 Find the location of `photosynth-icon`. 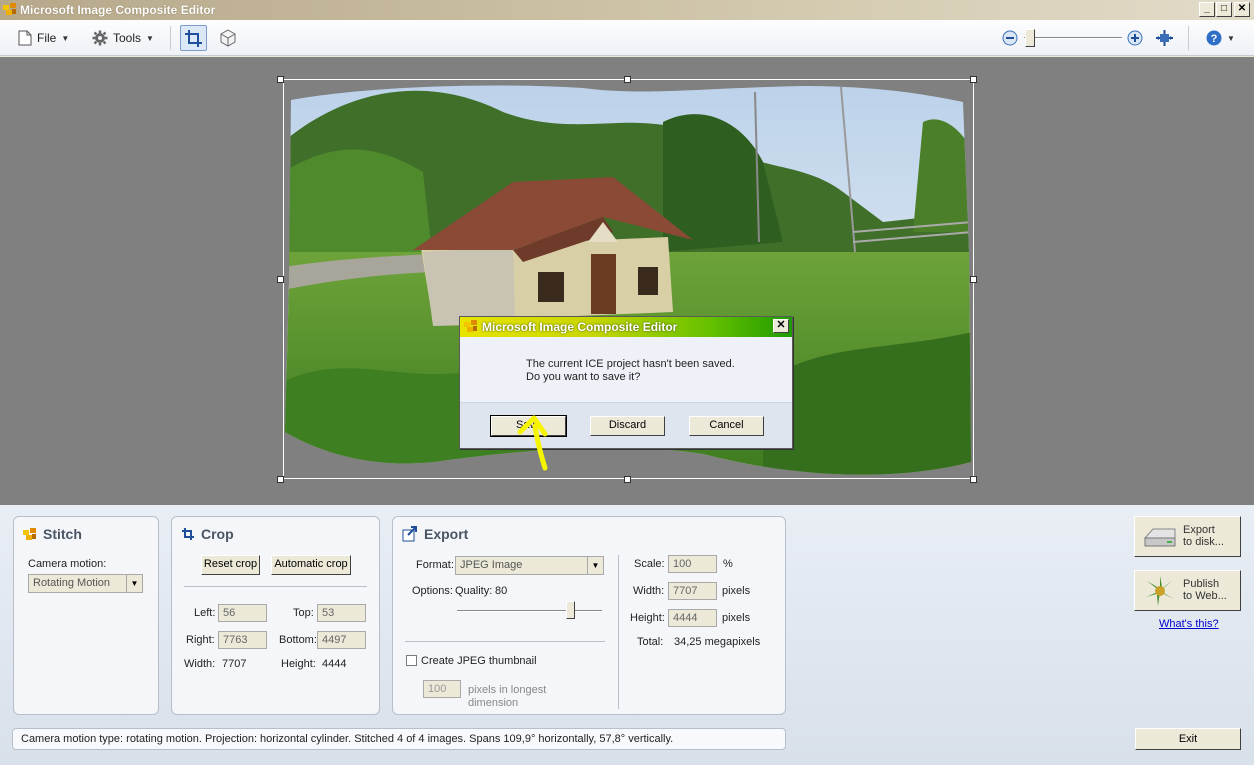

photosynth-icon is located at coordinates (1160, 591).